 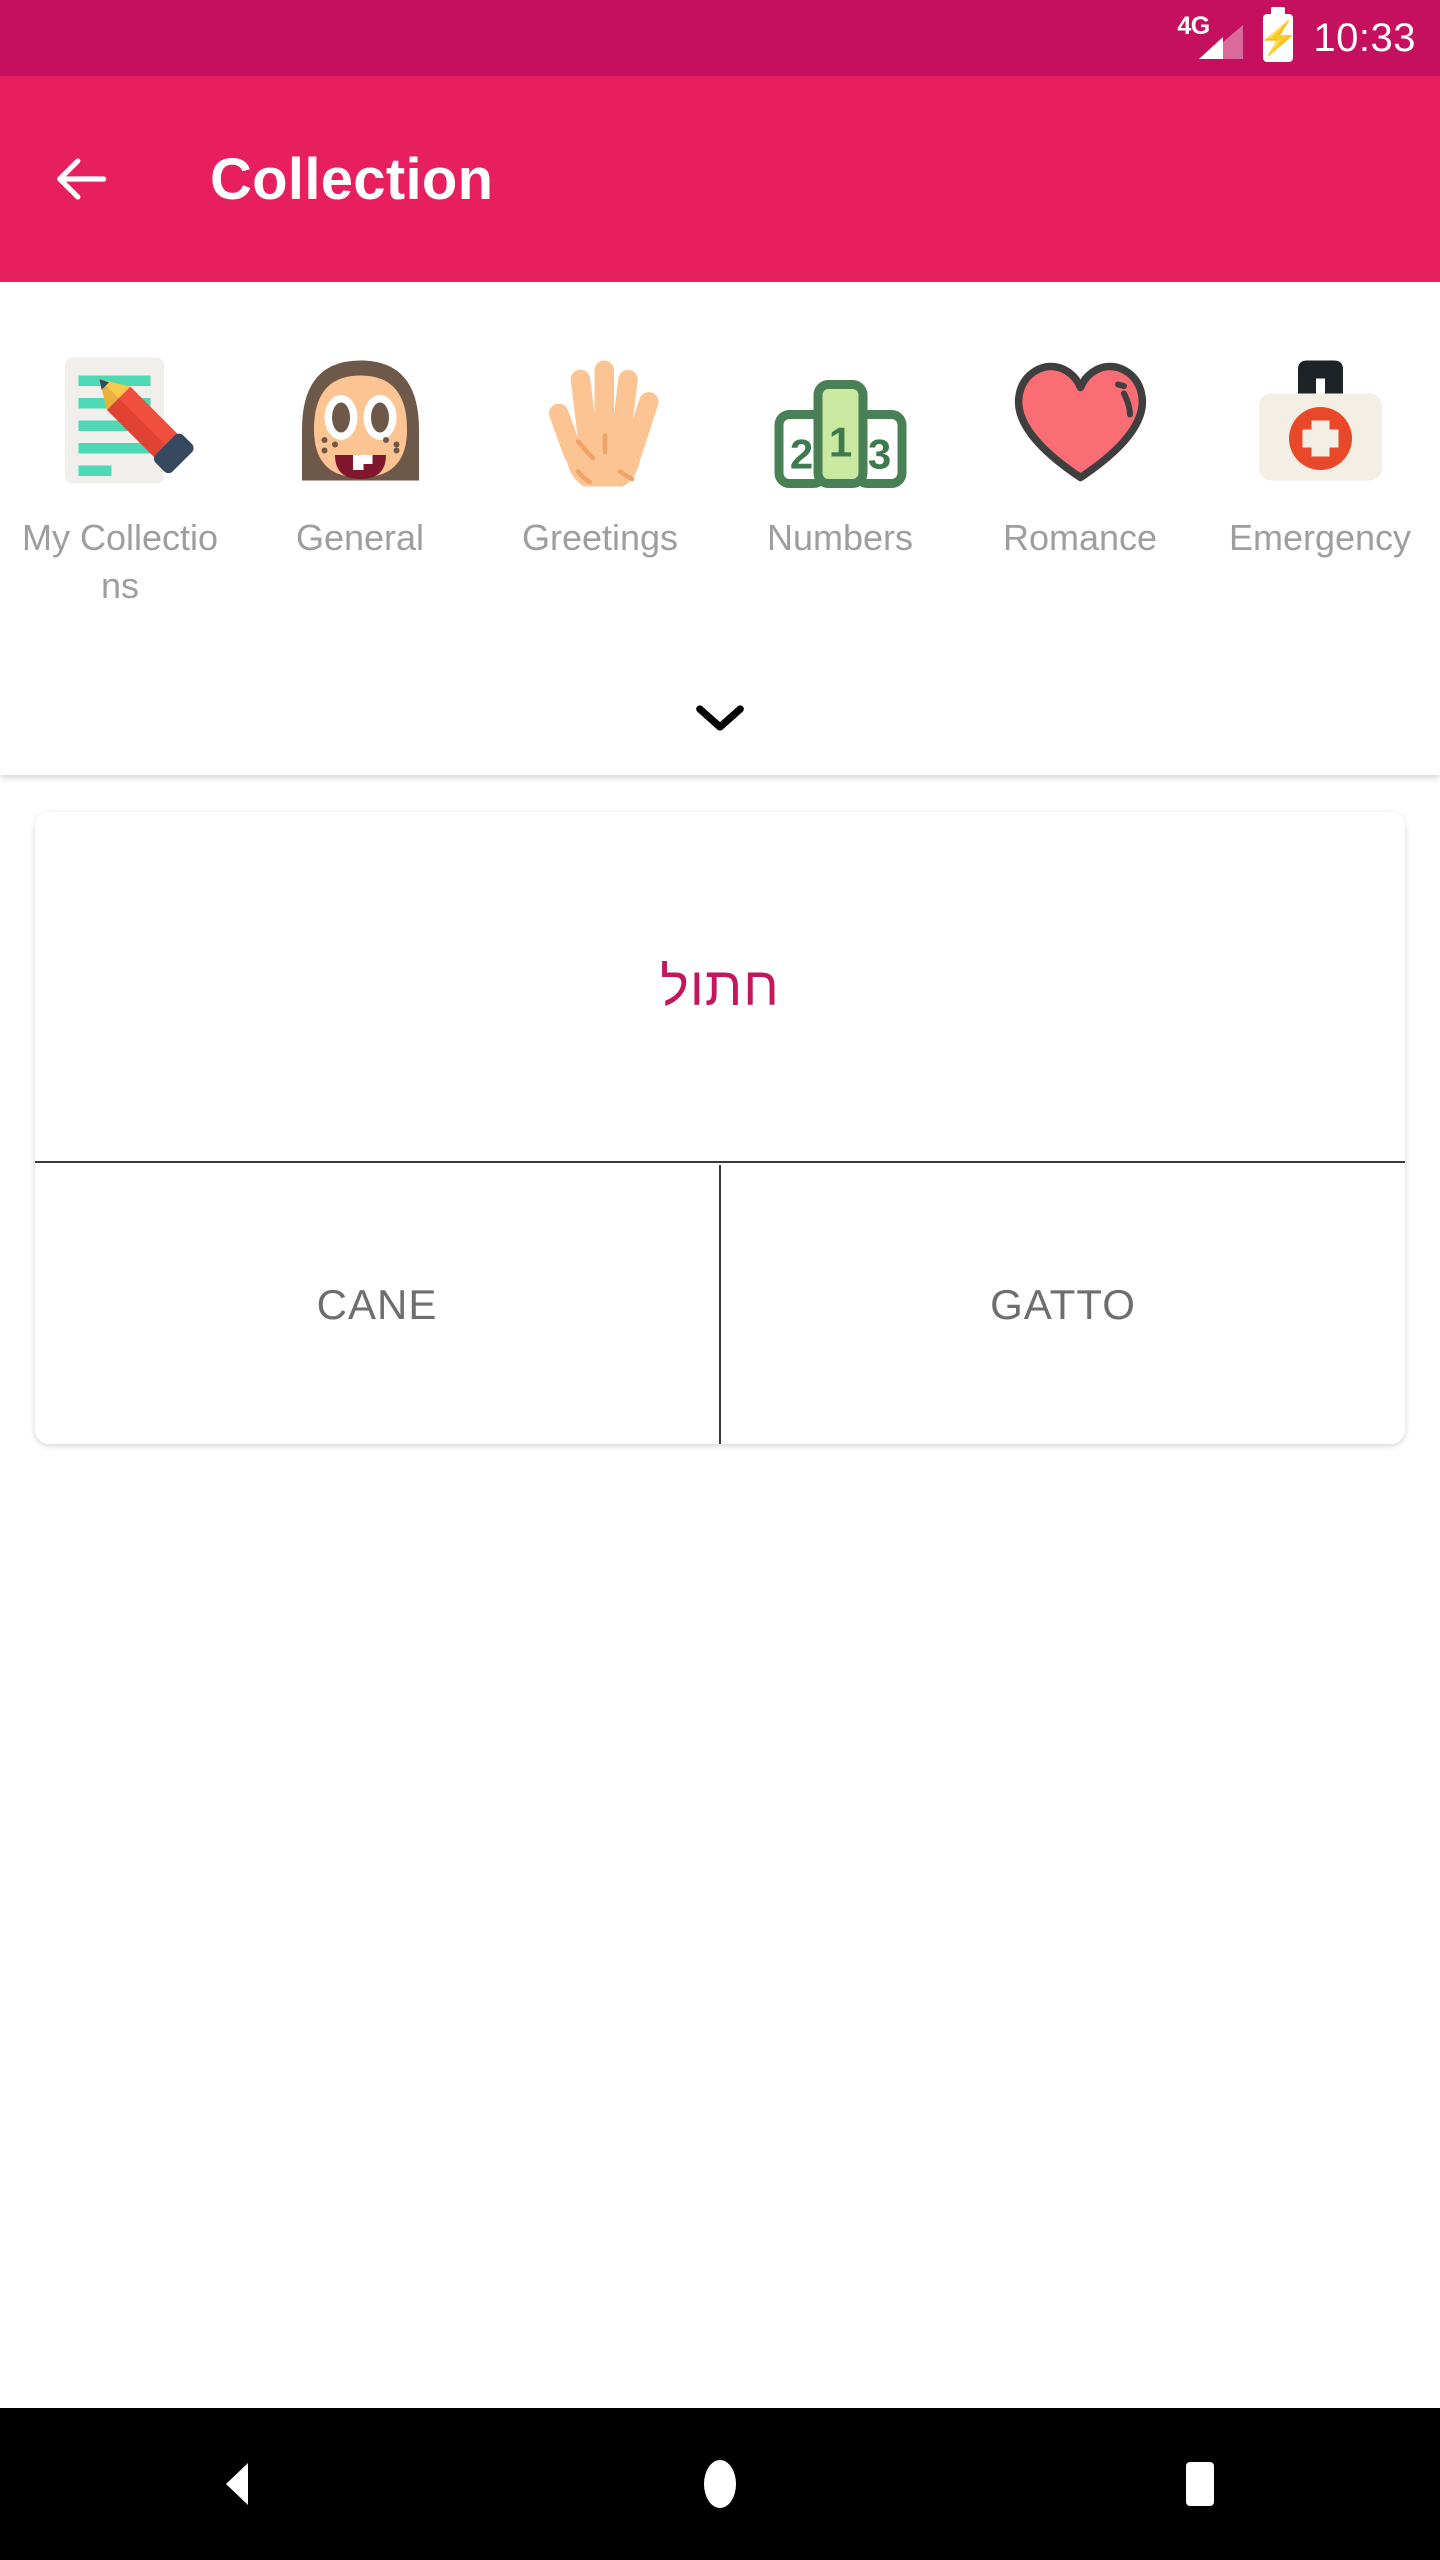 I want to click on android-navigation-bar, so click(x=720, y=2484).